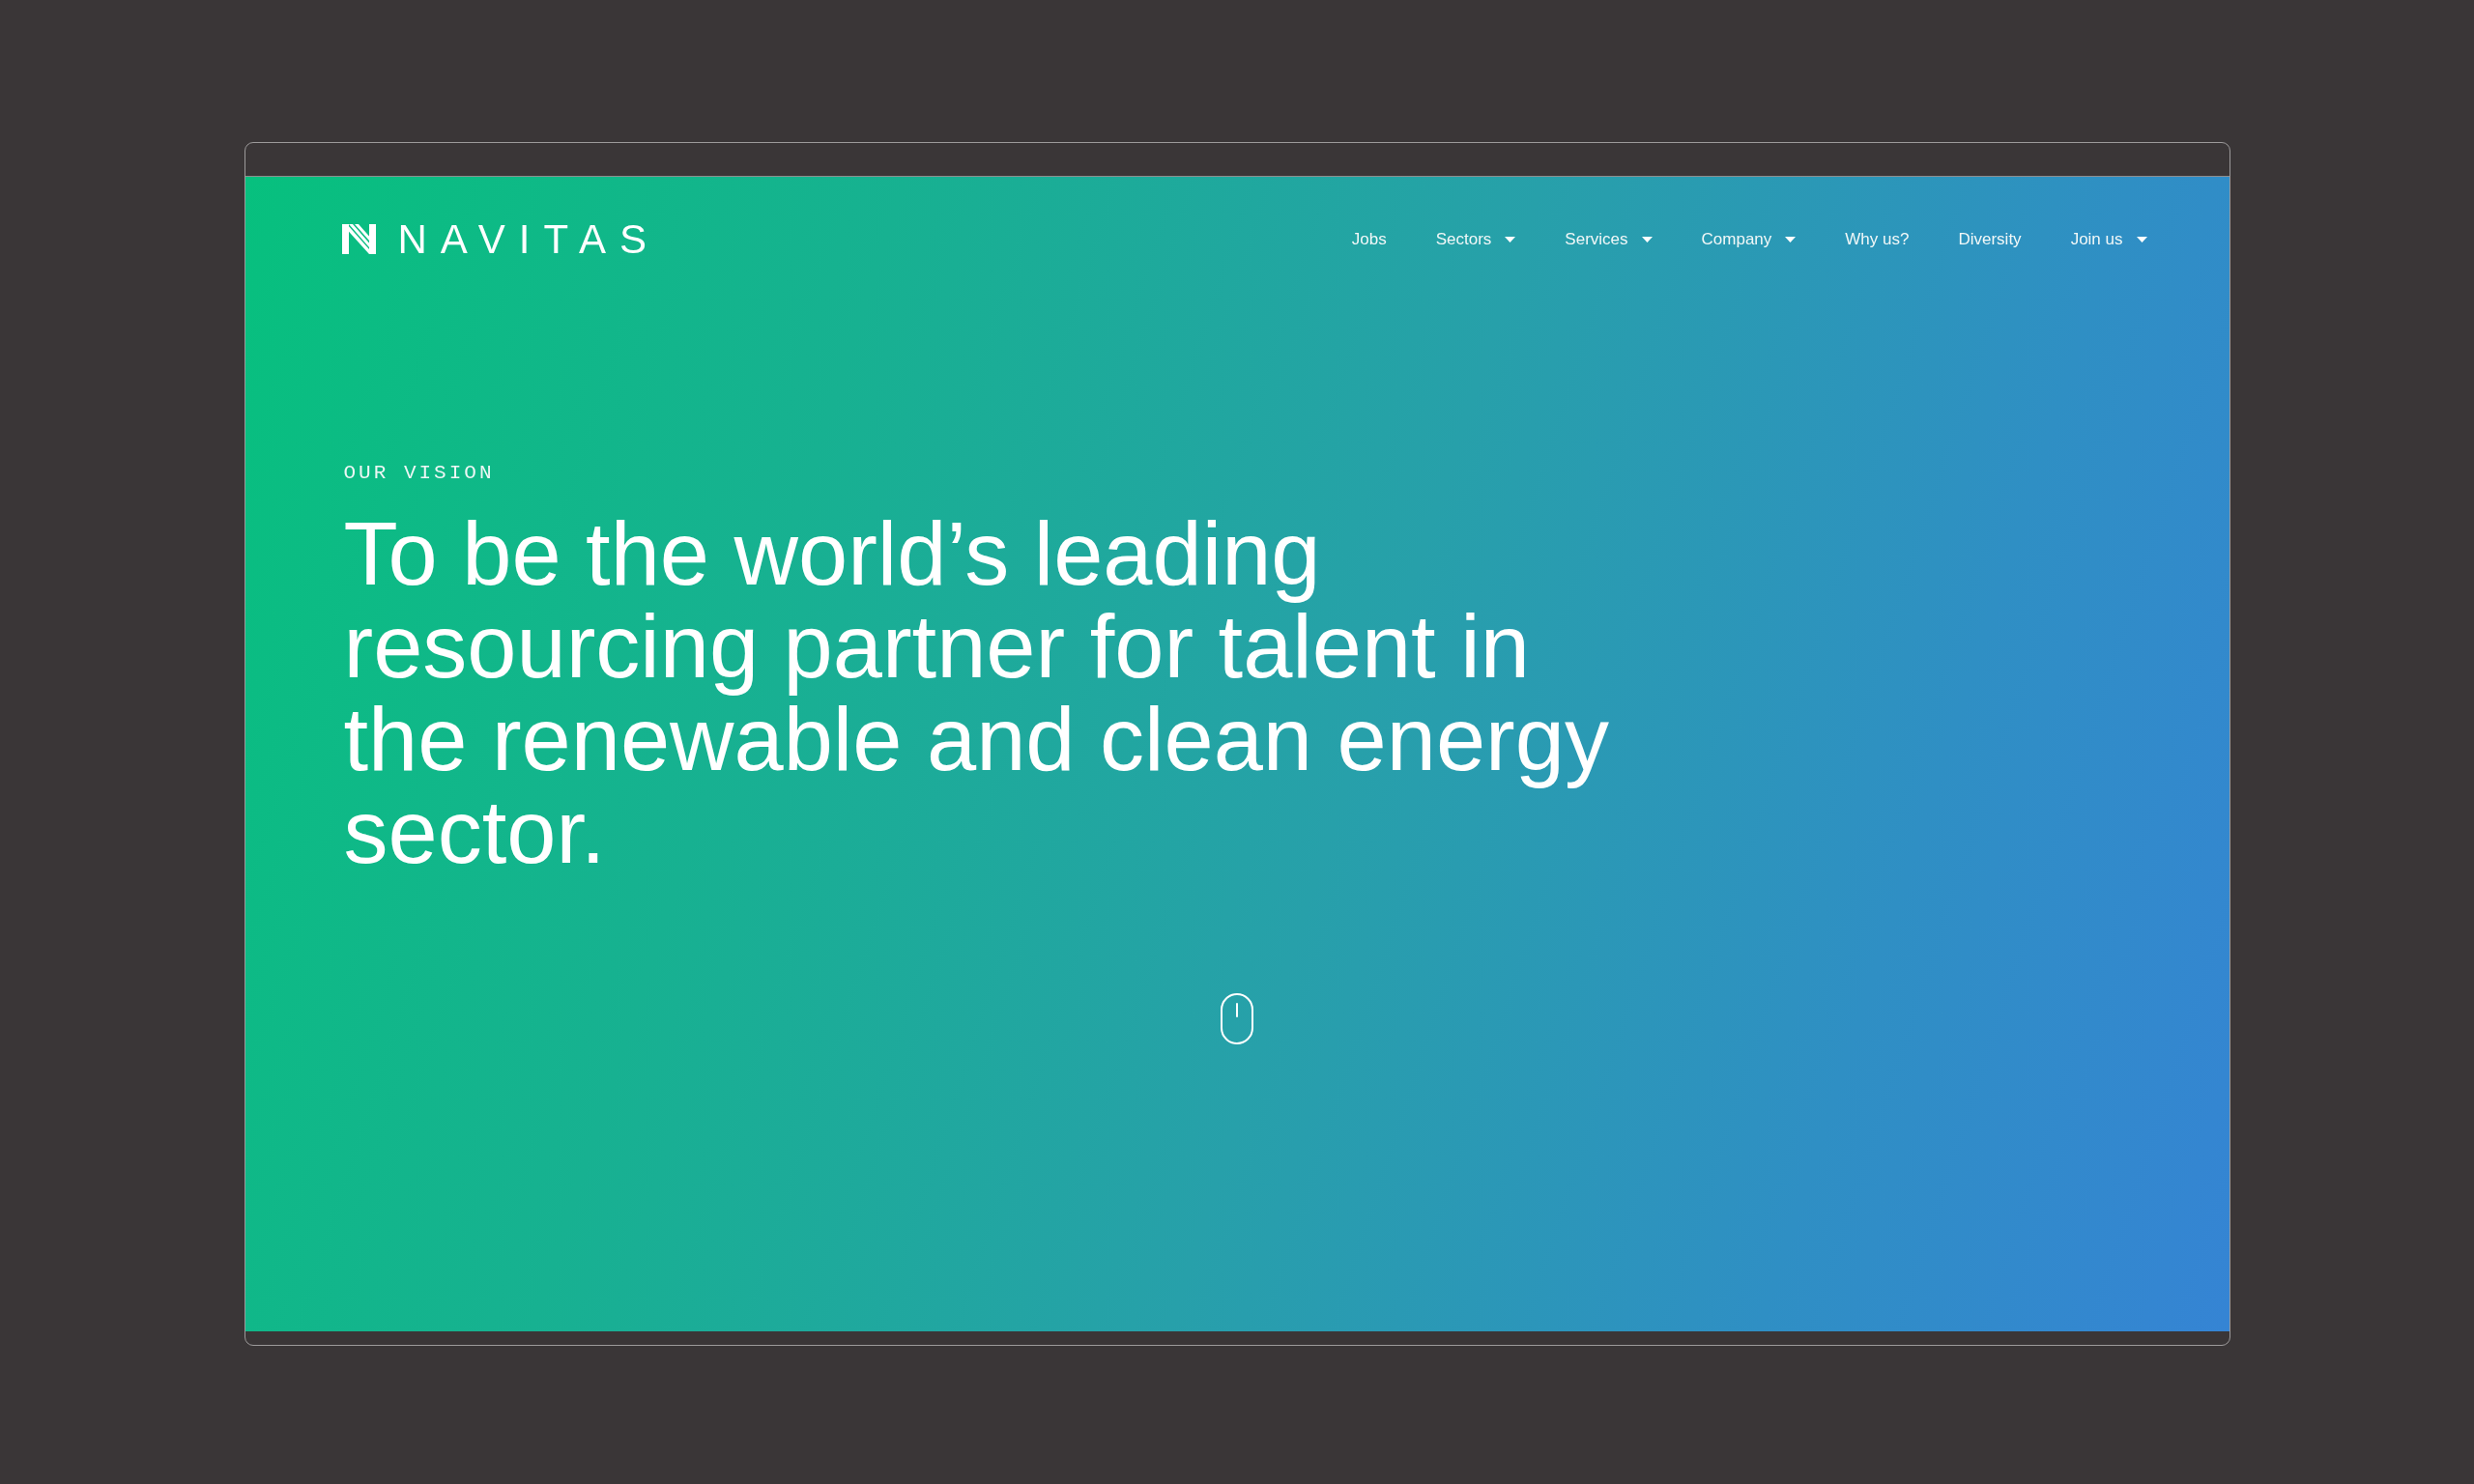  Describe the element at coordinates (1749, 239) in the screenshot. I see `nav-link: Company` at that location.